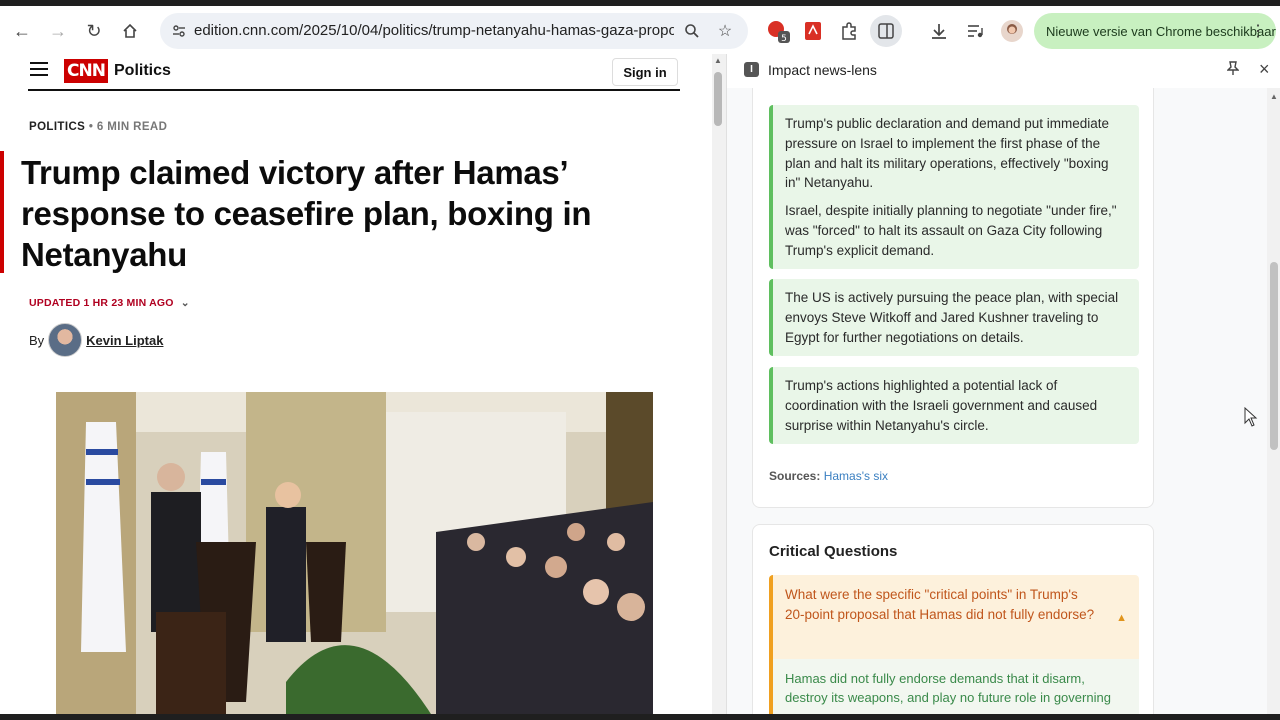 The image size is (1280, 720). Describe the element at coordinates (719, 387) in the screenshot. I see `page-scrollbar: ▲` at that location.